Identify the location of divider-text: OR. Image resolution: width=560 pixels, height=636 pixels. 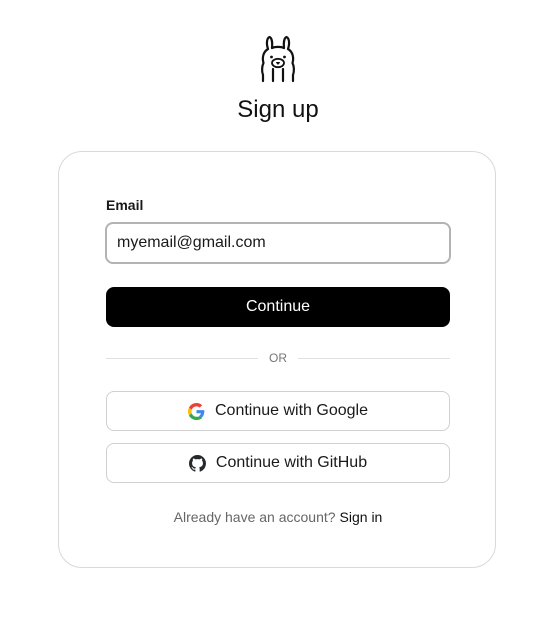
(278, 358).